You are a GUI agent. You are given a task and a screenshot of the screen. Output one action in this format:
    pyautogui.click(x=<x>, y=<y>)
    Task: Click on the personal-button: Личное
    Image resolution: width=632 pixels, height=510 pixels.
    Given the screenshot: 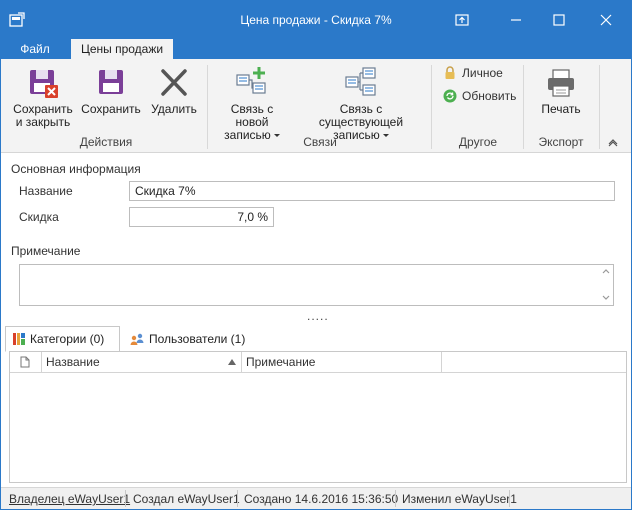 What is the action you would take?
    pyautogui.click(x=473, y=73)
    